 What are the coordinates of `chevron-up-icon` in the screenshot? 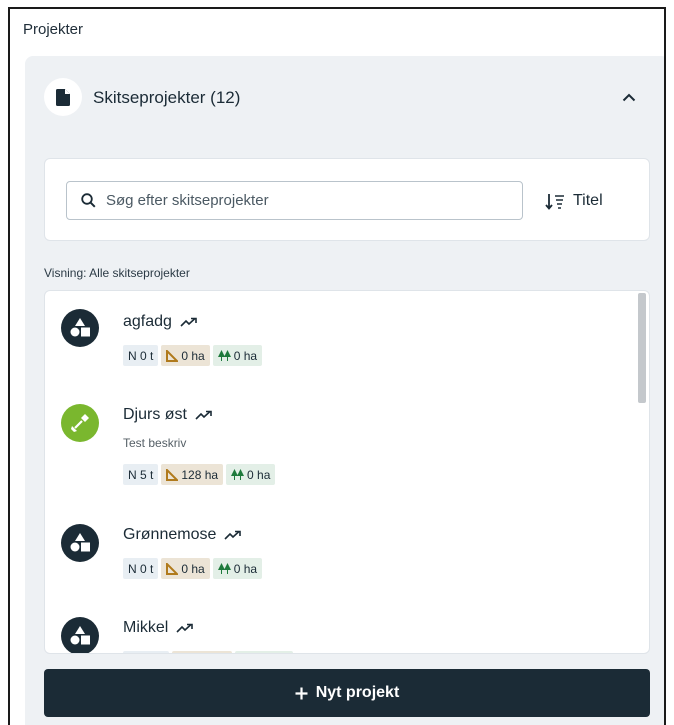 It's located at (629, 97).